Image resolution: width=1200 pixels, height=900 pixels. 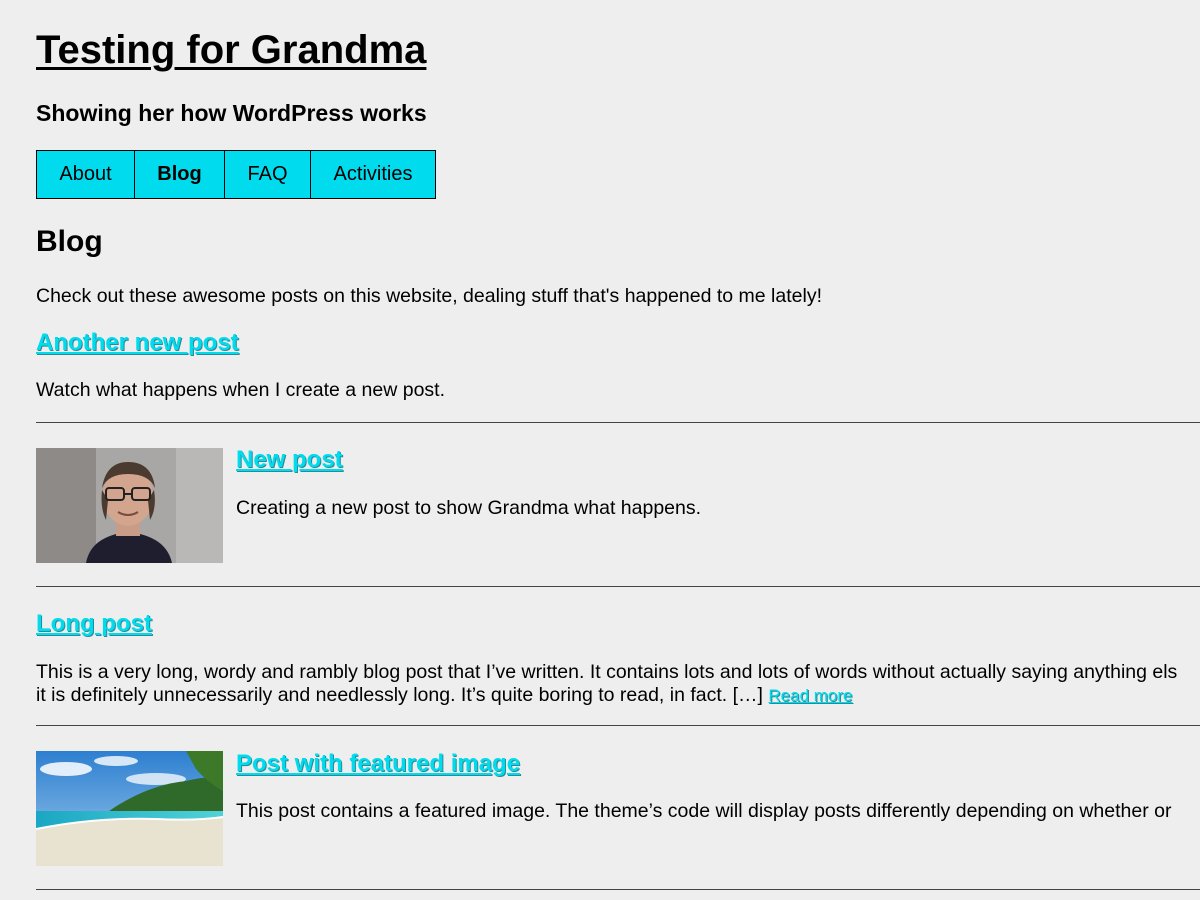 I want to click on nav-item-activities: Activities, so click(x=373, y=174).